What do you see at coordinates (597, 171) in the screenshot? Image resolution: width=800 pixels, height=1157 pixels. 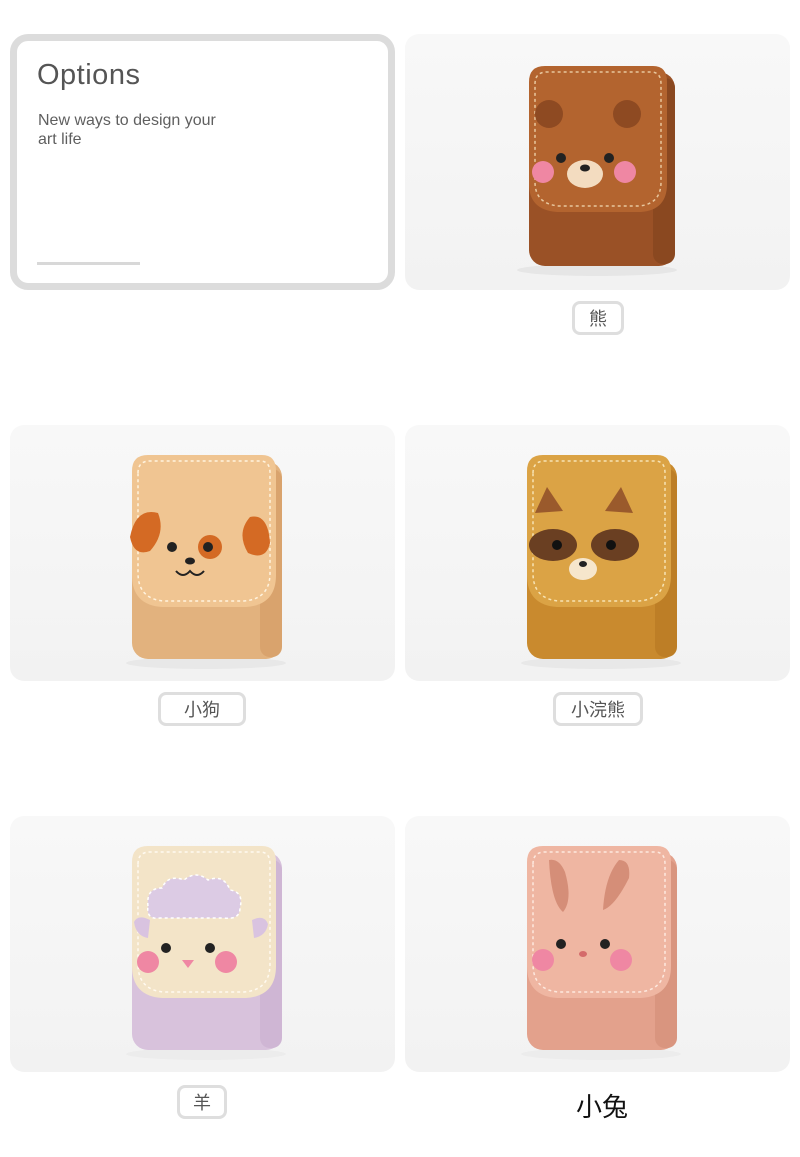 I see `bear-pouch-image` at bounding box center [597, 171].